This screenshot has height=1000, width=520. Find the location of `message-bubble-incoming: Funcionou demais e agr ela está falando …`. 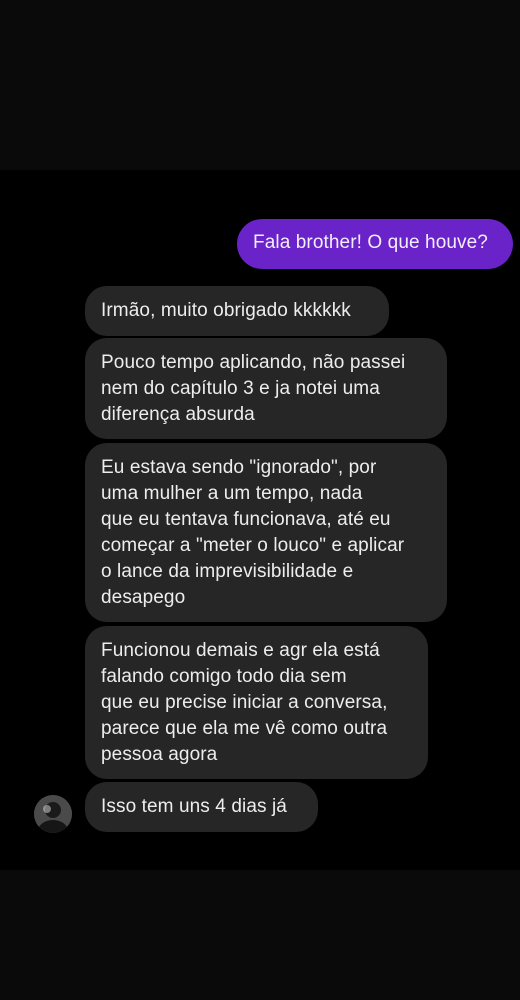

message-bubble-incoming: Funcionou demais e agr ela está falando … is located at coordinates (256, 702).